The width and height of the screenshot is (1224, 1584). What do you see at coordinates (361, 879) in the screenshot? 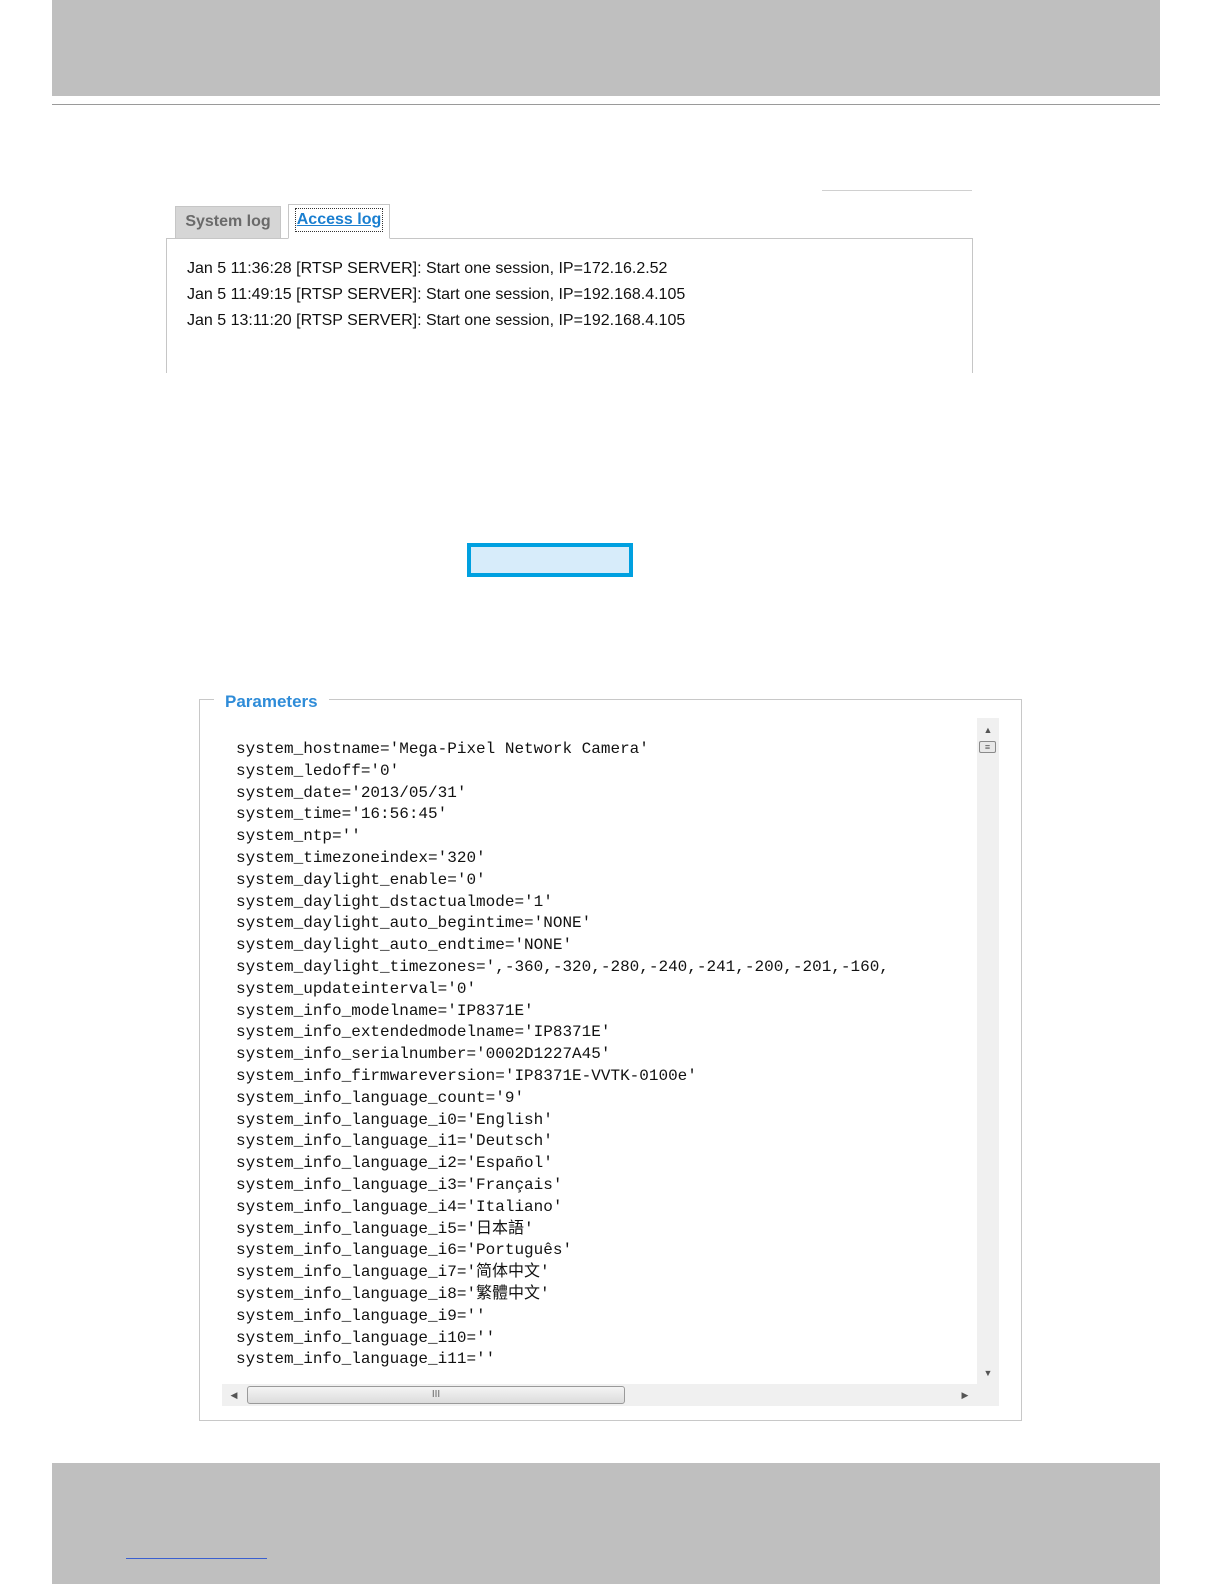
I see `parameter-line: system_daylight_enable='0'` at bounding box center [361, 879].